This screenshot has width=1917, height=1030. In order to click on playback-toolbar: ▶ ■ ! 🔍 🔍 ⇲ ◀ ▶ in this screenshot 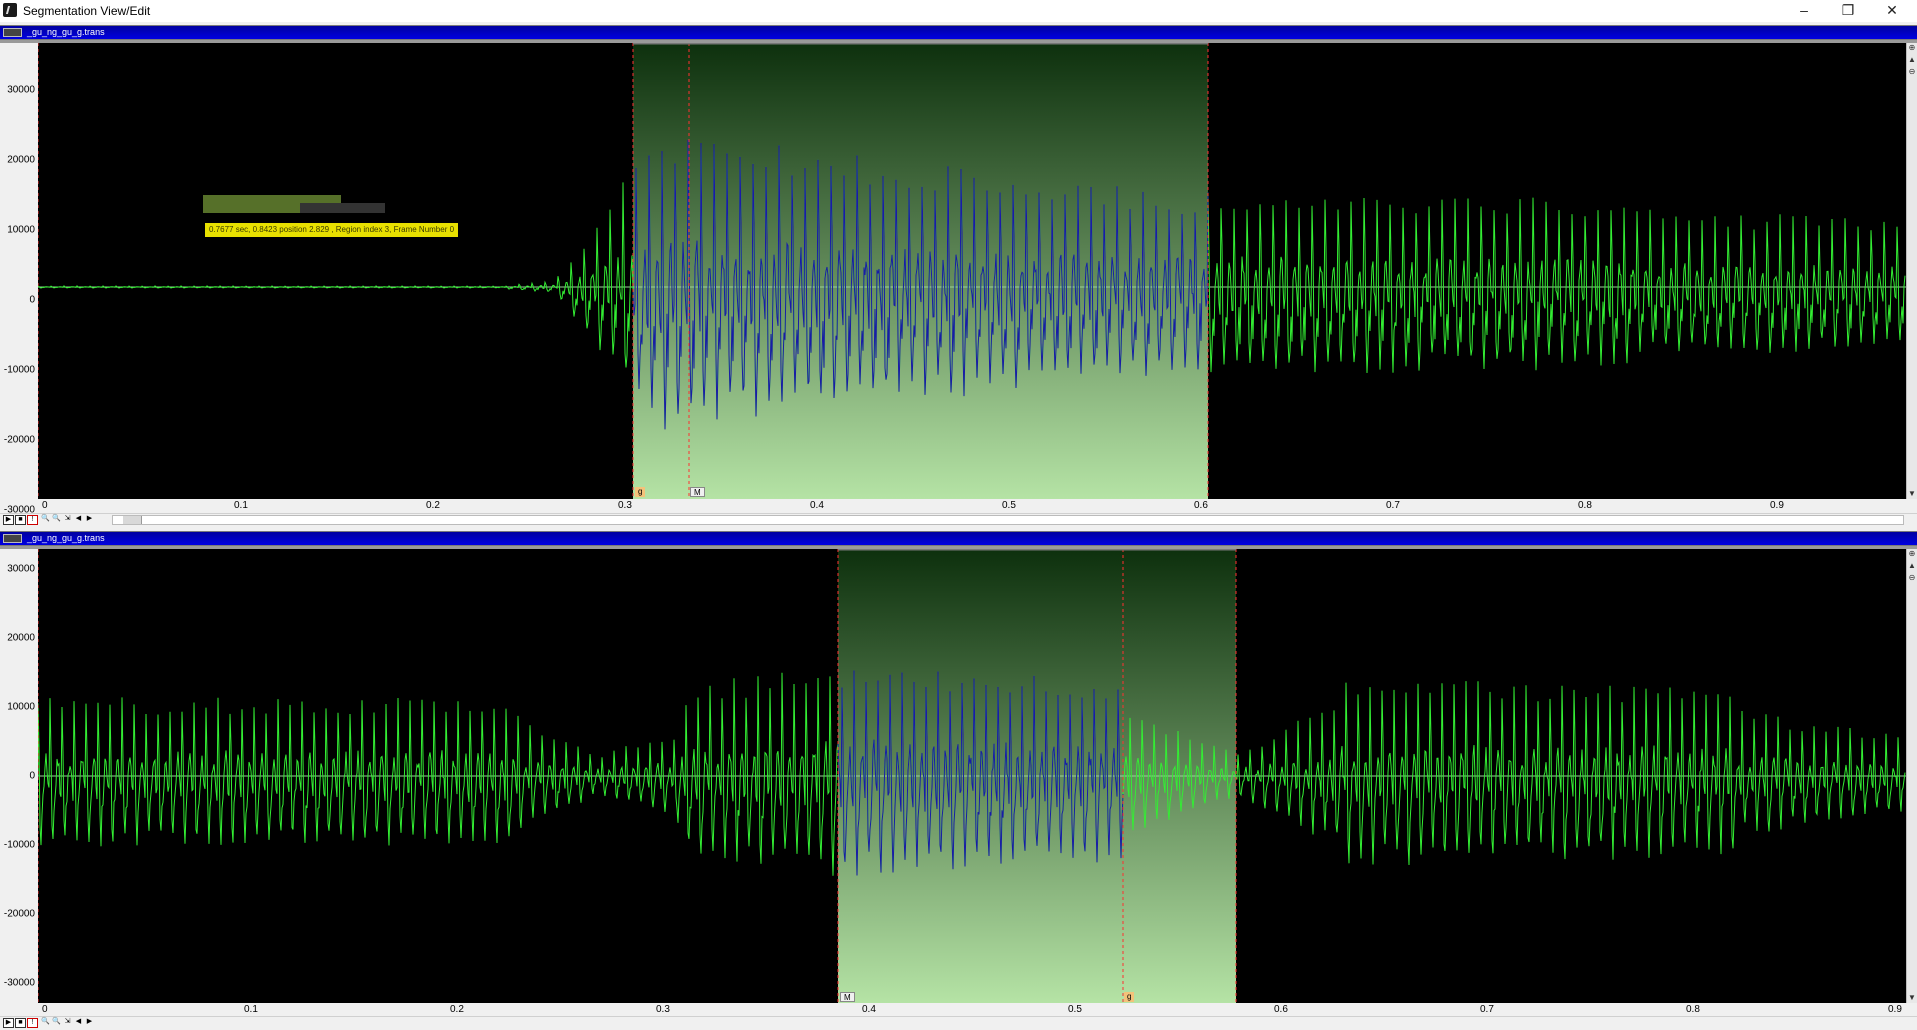, I will do `click(958, 520)`.